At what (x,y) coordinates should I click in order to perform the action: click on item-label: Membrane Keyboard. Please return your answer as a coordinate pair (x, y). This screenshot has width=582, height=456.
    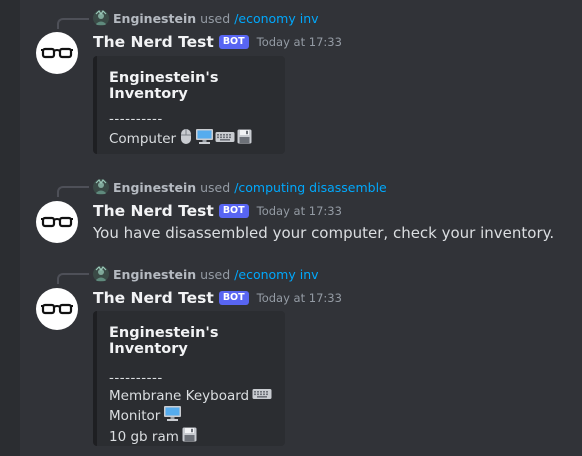
    Looking at the image, I should click on (179, 396).